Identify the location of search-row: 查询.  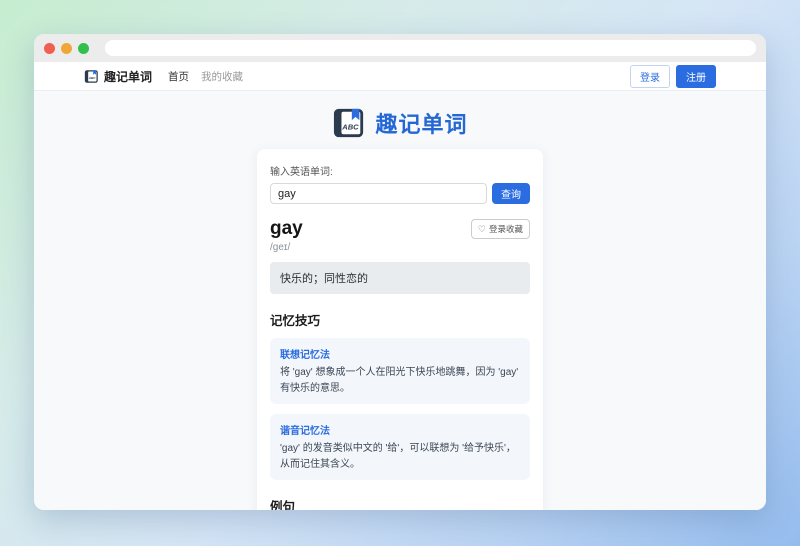
(400, 193).